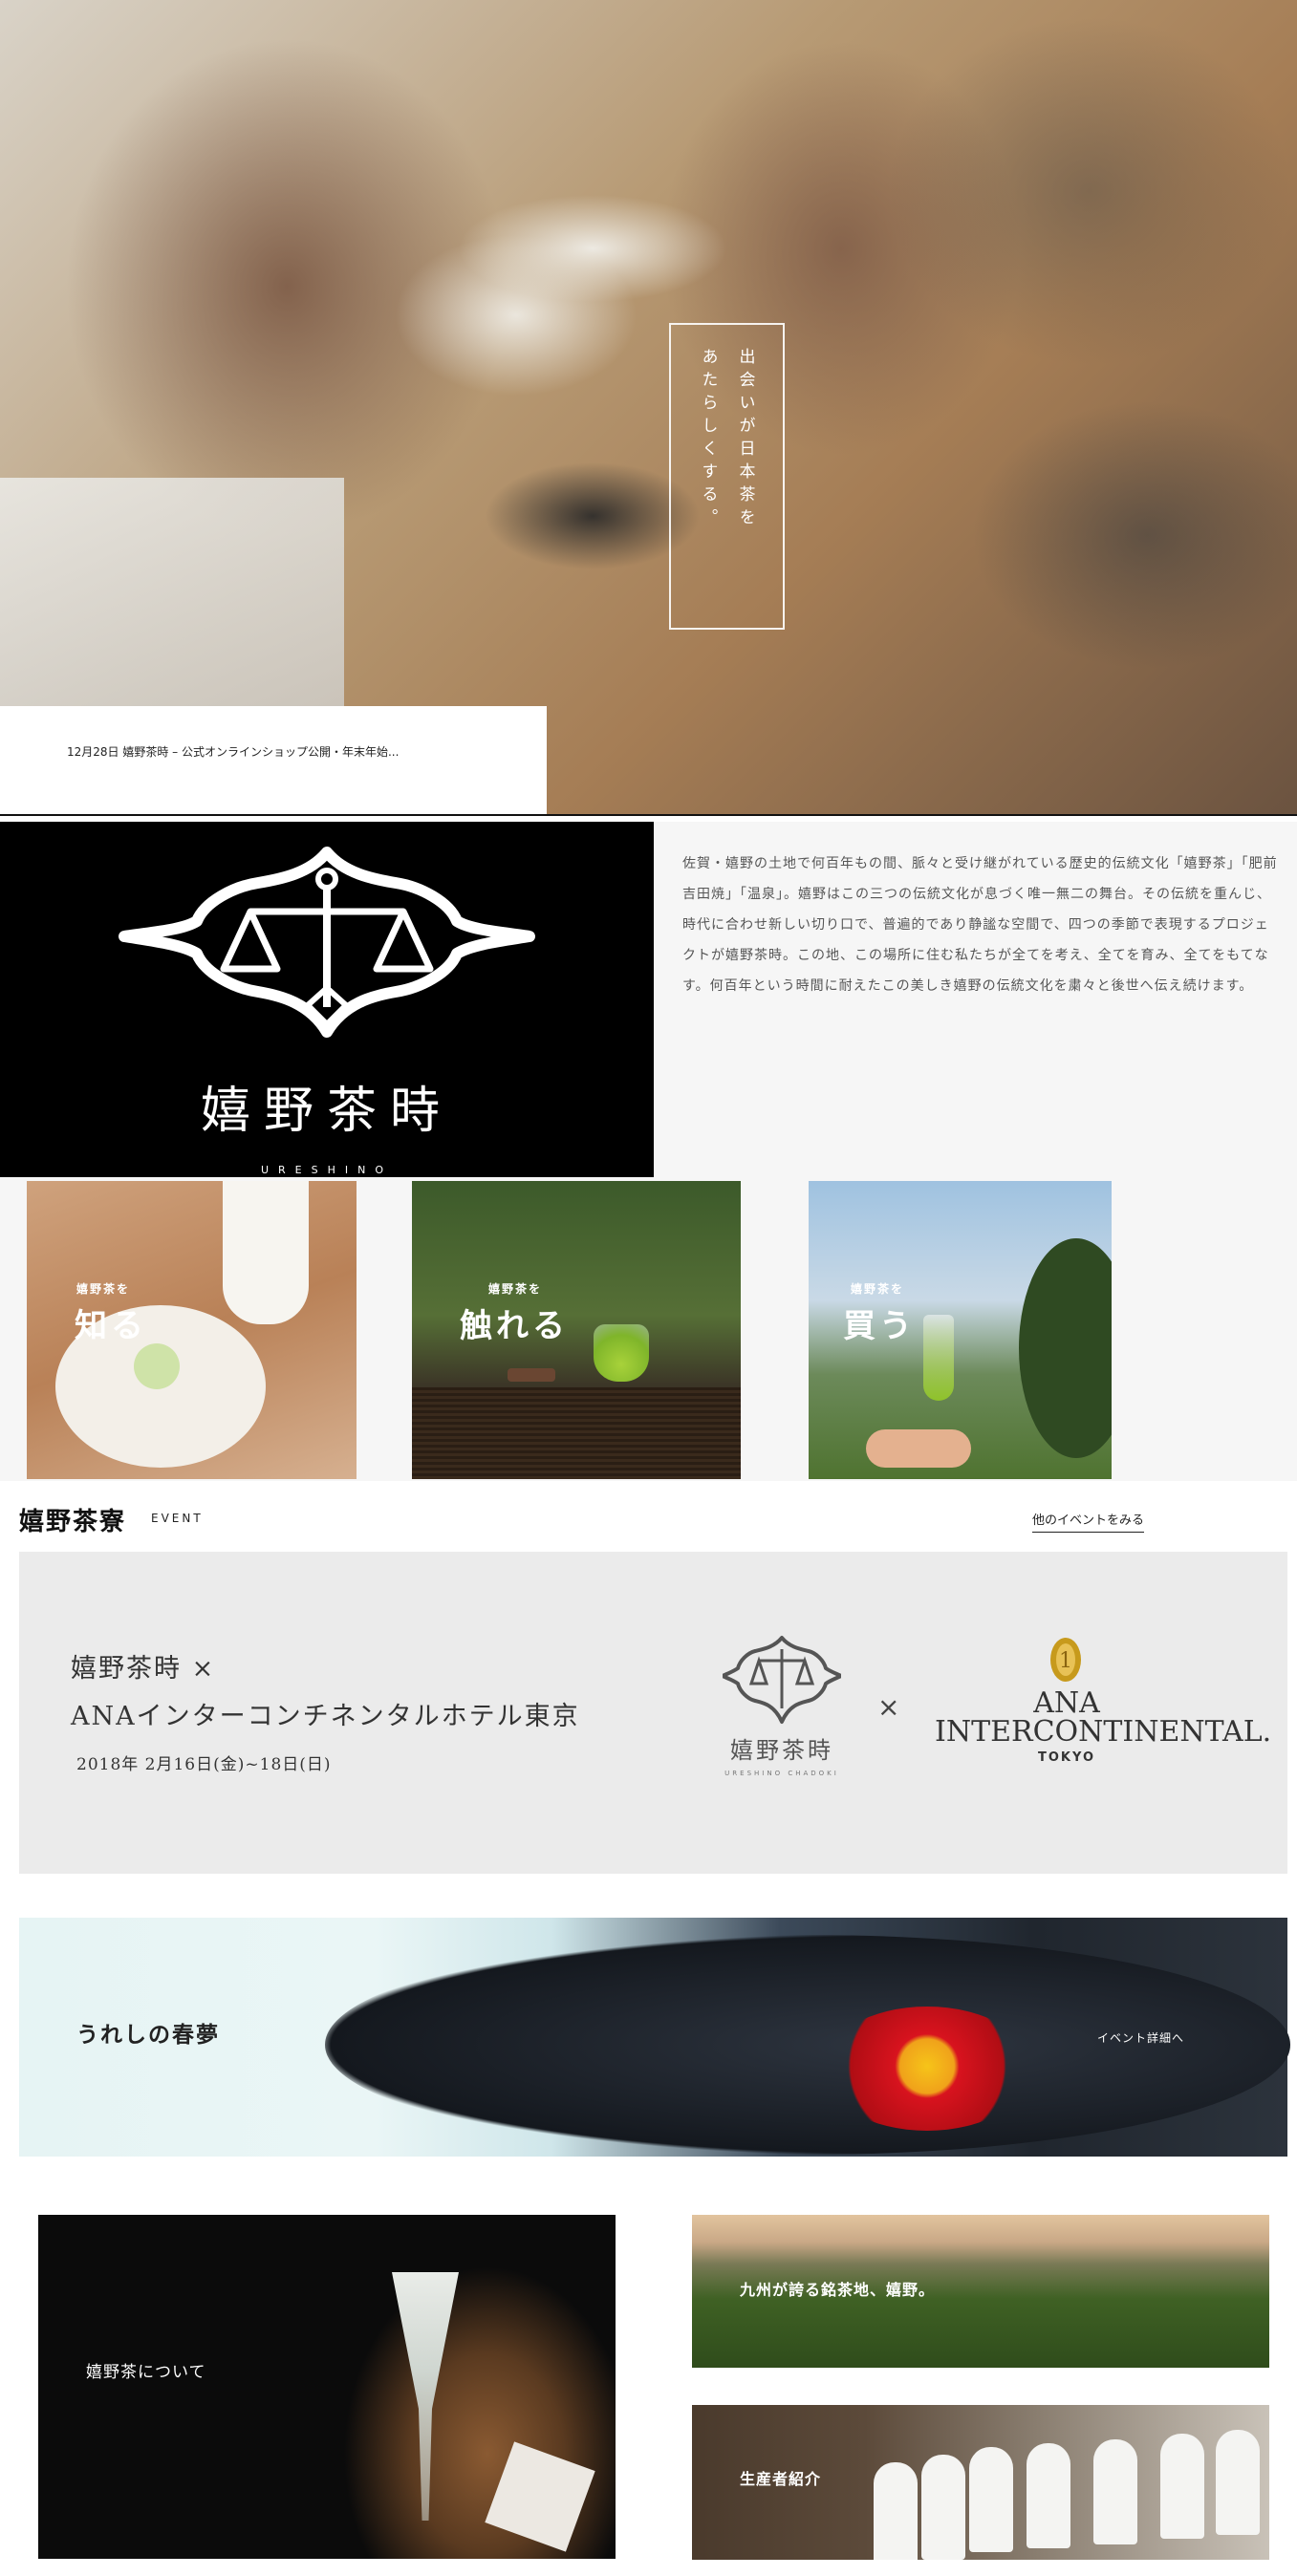 The image size is (1297, 2576). Describe the element at coordinates (325, 1716) in the screenshot. I see `event-title-line2: ANAインターコンチネンタルホテル東京` at that location.